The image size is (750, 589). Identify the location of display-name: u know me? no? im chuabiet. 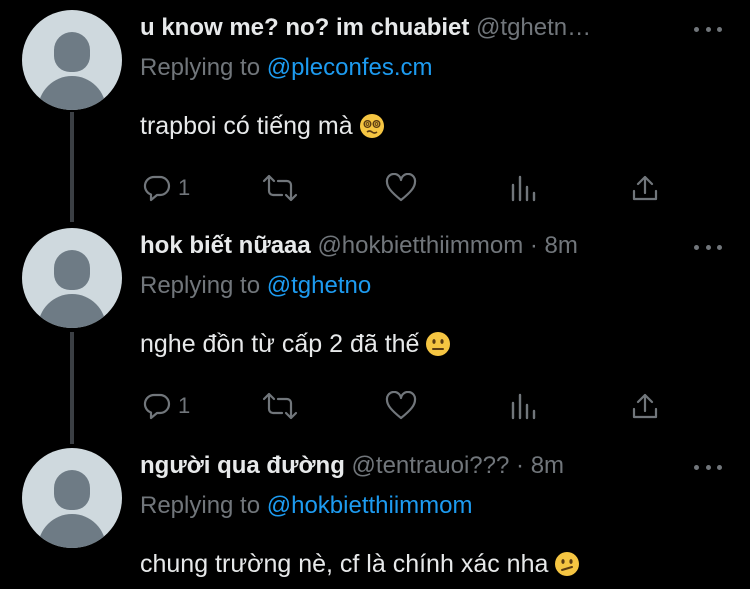
(304, 27).